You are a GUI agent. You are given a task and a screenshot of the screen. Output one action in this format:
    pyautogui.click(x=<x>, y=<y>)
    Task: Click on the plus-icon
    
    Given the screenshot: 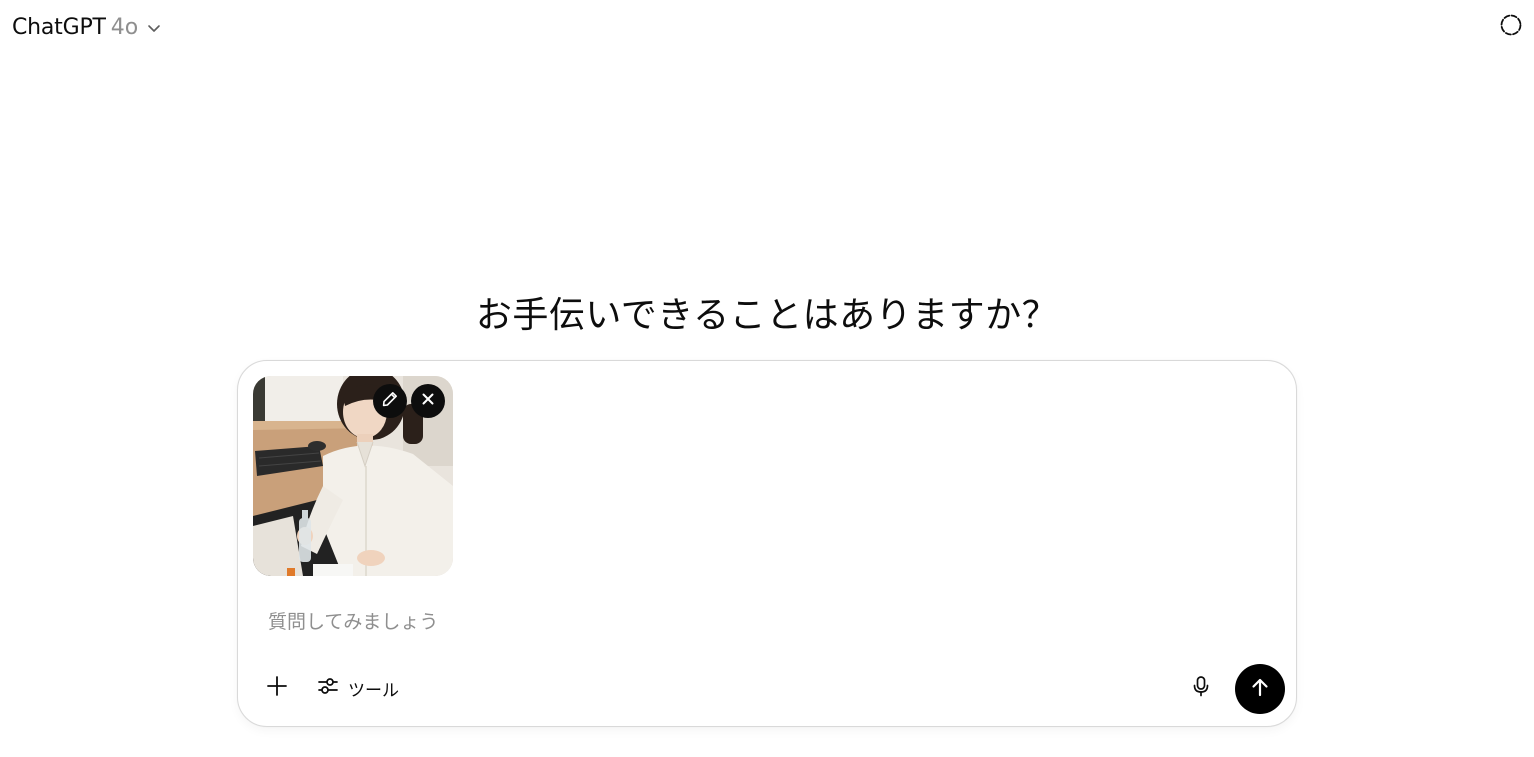 What is the action you would take?
    pyautogui.click(x=277, y=688)
    